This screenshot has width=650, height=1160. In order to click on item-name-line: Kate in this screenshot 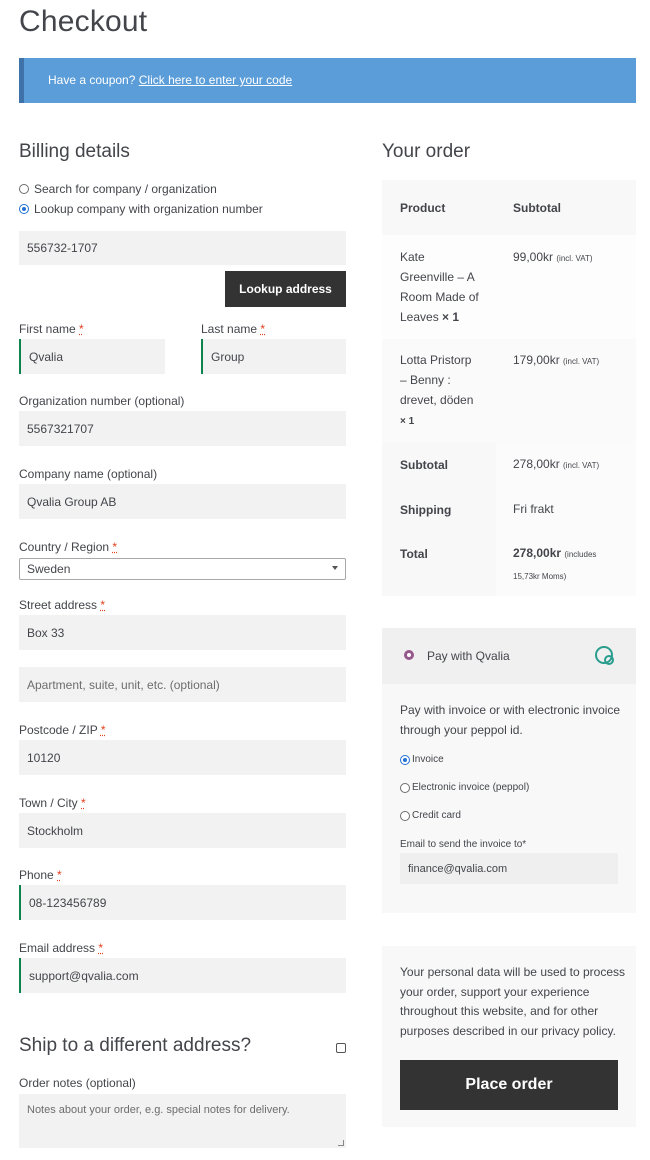, I will do `click(412, 257)`.